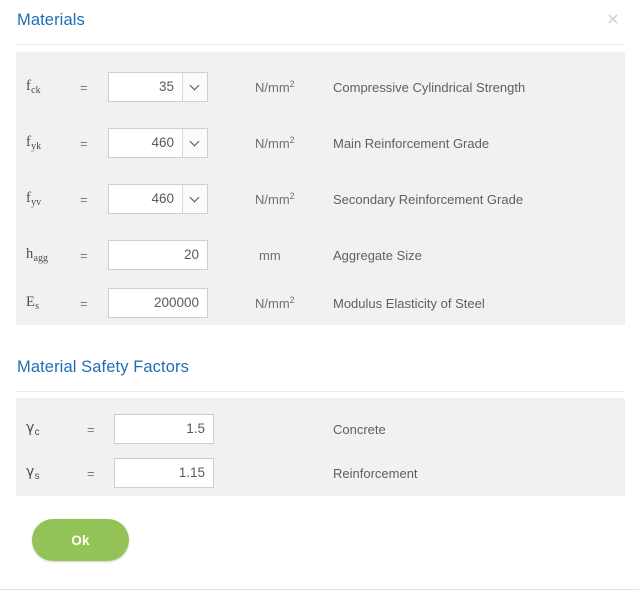 The height and width of the screenshot is (590, 639). I want to click on symbol-subscript: ck, so click(36, 90).